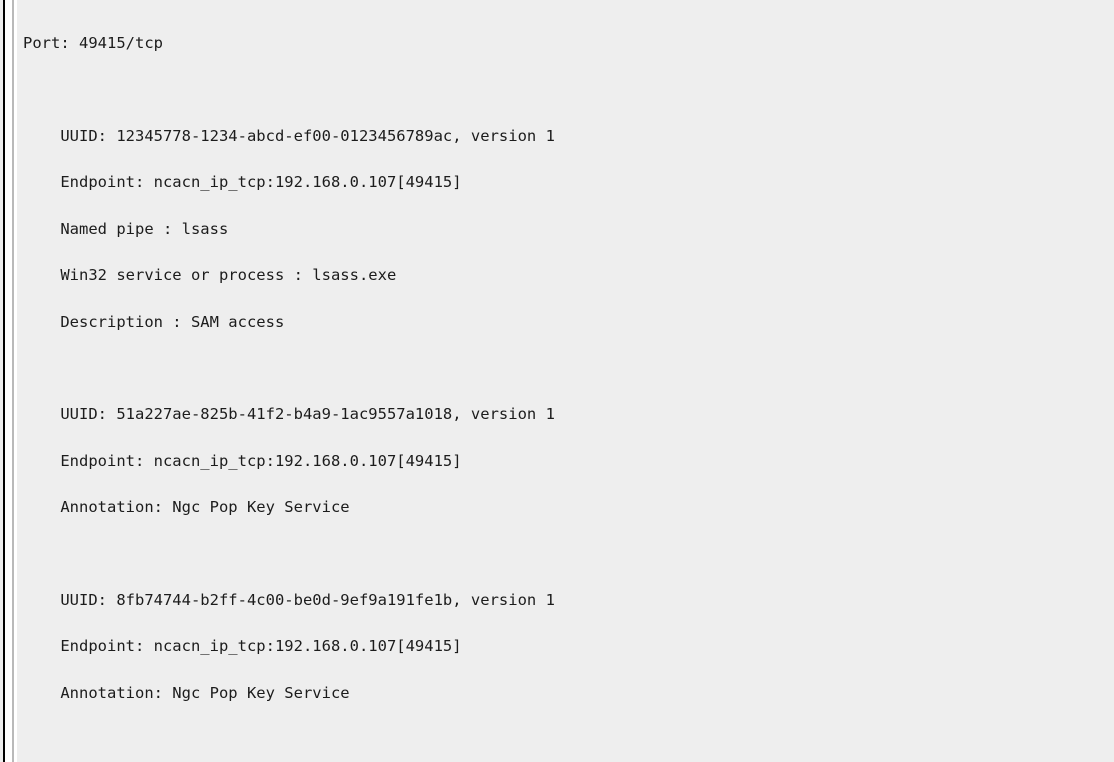 The height and width of the screenshot is (762, 1114). What do you see at coordinates (126, 228) in the screenshot?
I see `service-named-pipe-line: Named pipe : lsass` at bounding box center [126, 228].